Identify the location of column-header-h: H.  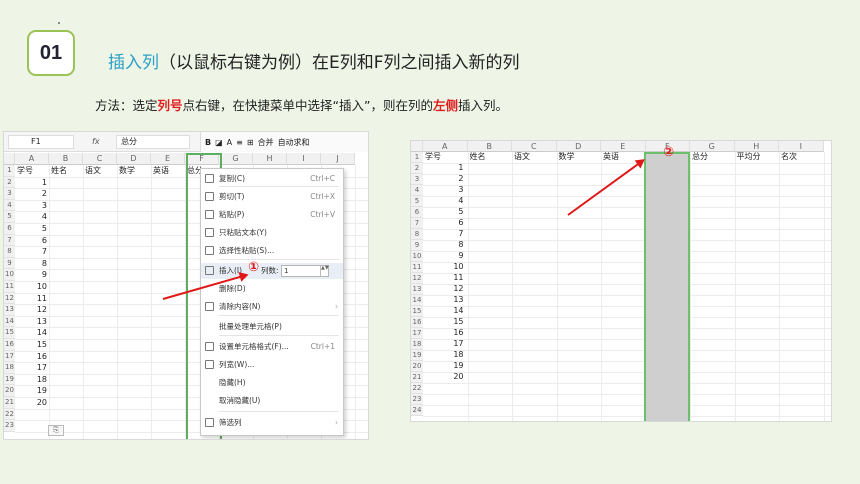
(270, 159).